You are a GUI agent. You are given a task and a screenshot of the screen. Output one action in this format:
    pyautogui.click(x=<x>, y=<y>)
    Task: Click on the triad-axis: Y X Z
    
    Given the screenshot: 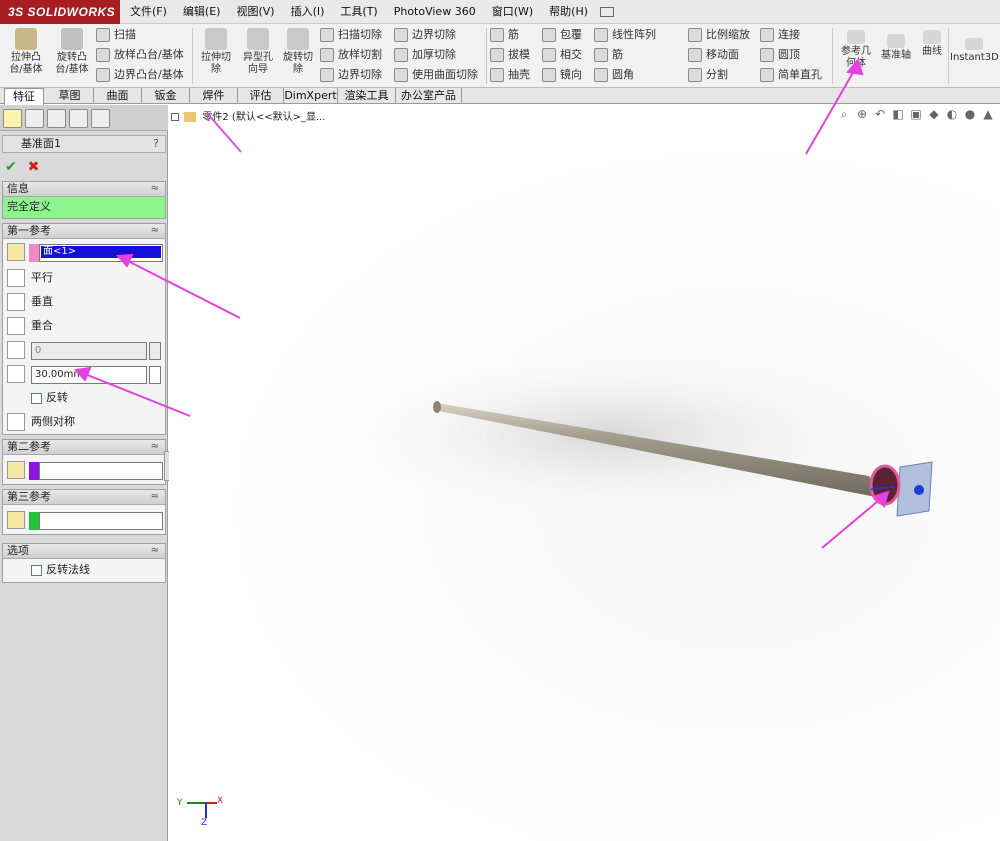 What is the action you would take?
    pyautogui.click(x=200, y=812)
    